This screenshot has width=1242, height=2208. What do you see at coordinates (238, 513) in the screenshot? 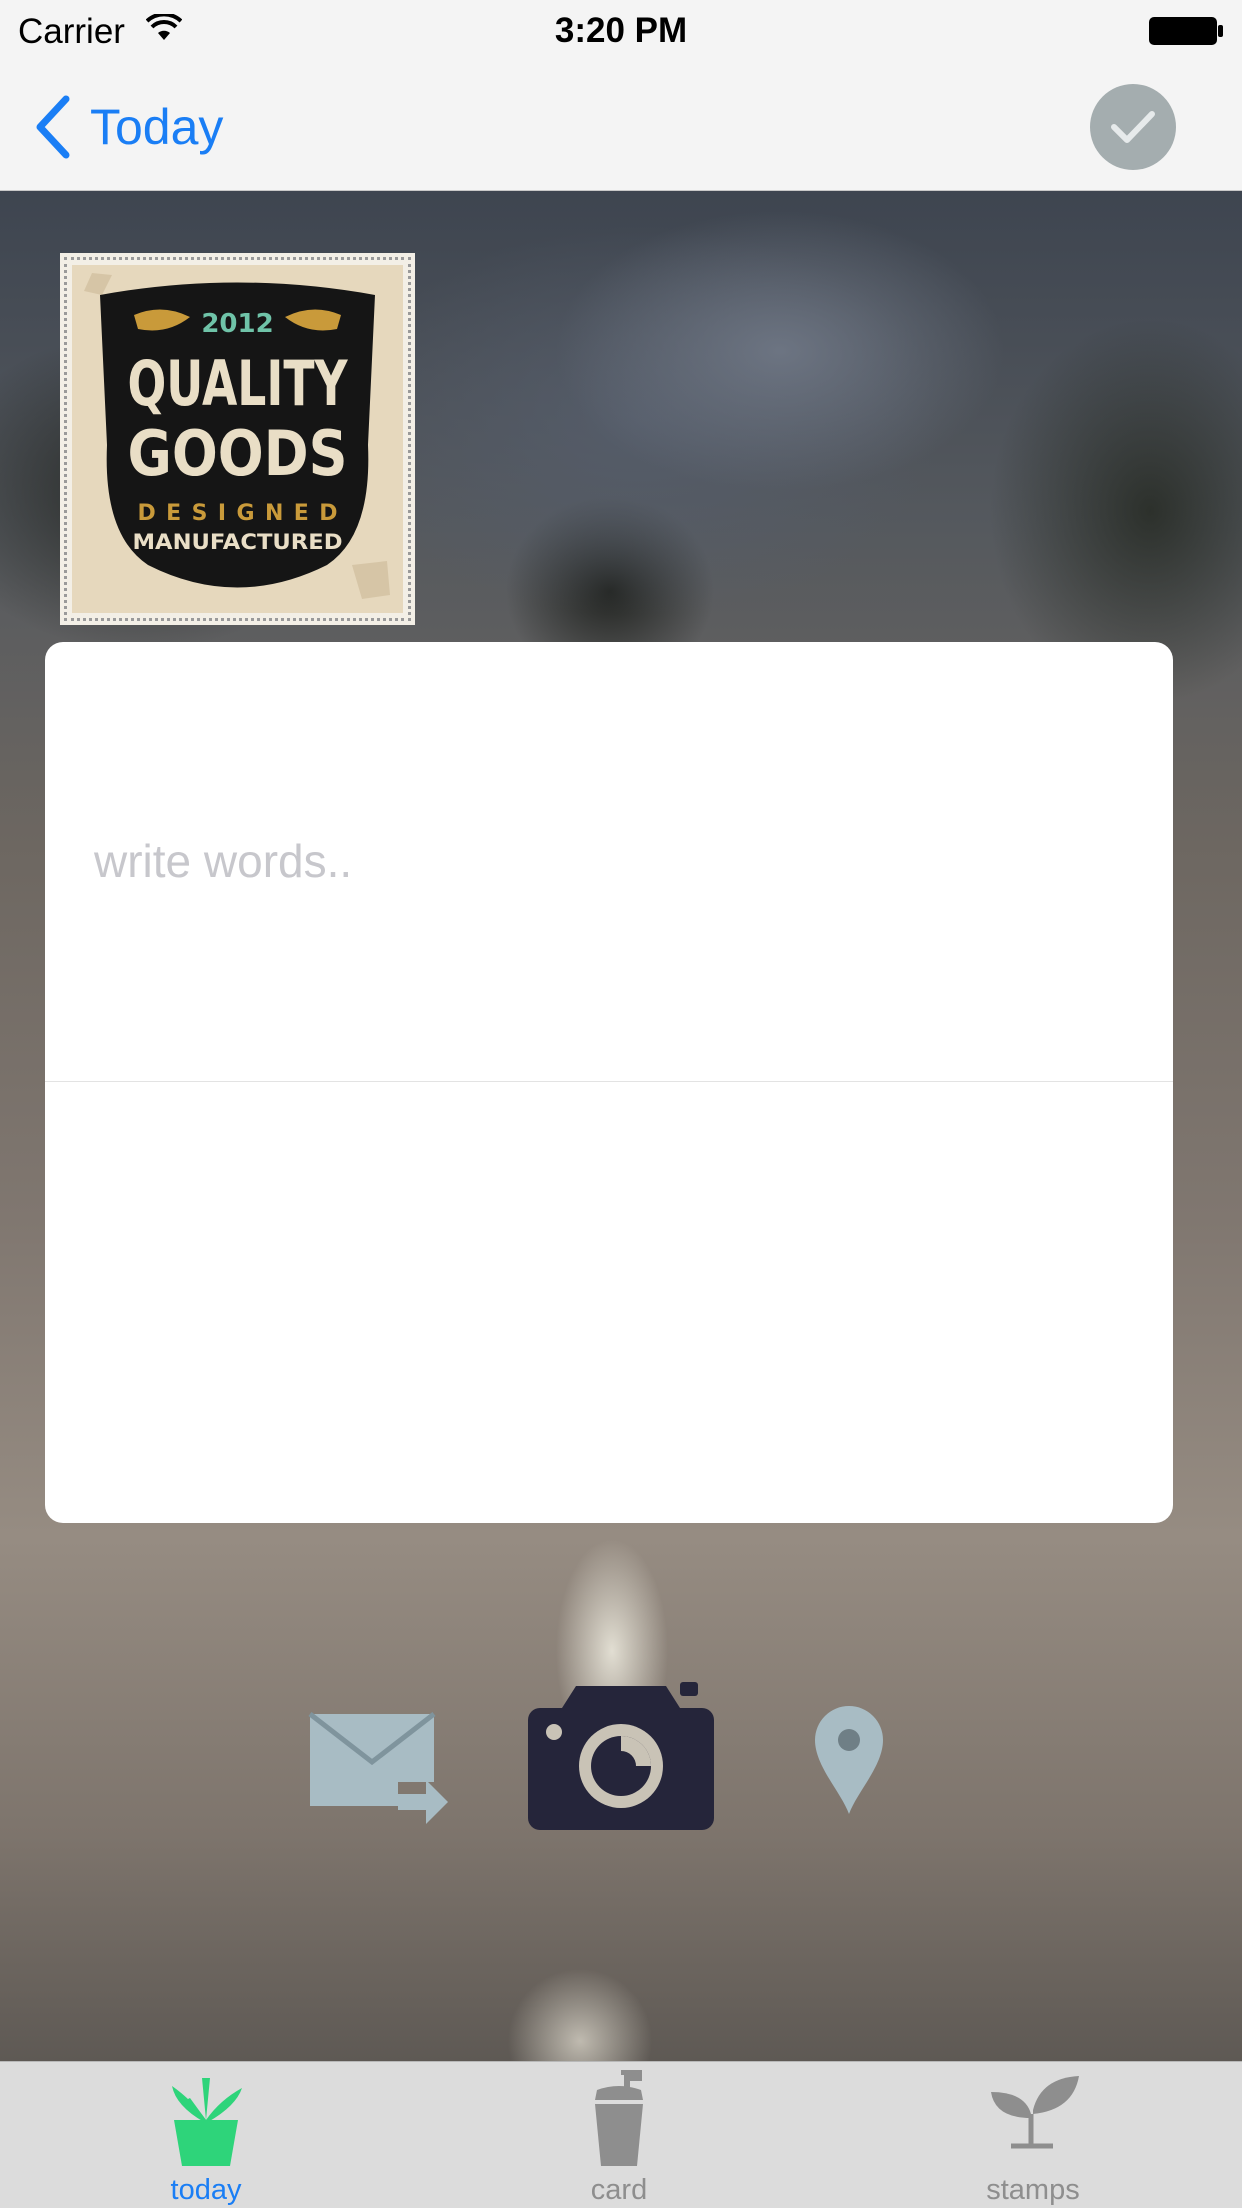
I see `stamp-line-designed: DESIGNED` at bounding box center [238, 513].